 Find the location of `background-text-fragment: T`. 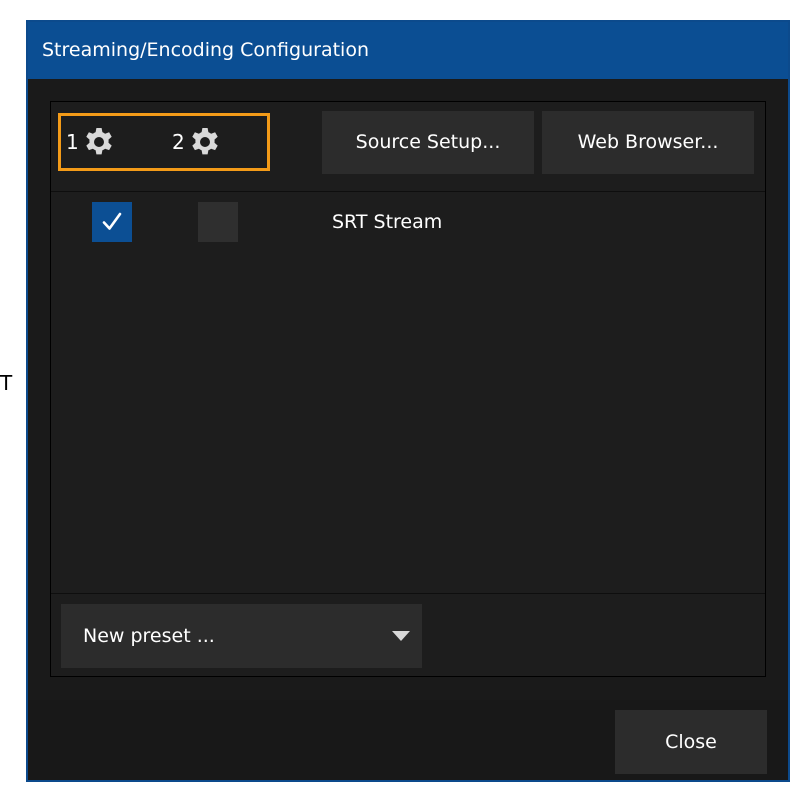

background-text-fragment: T is located at coordinates (6, 383).